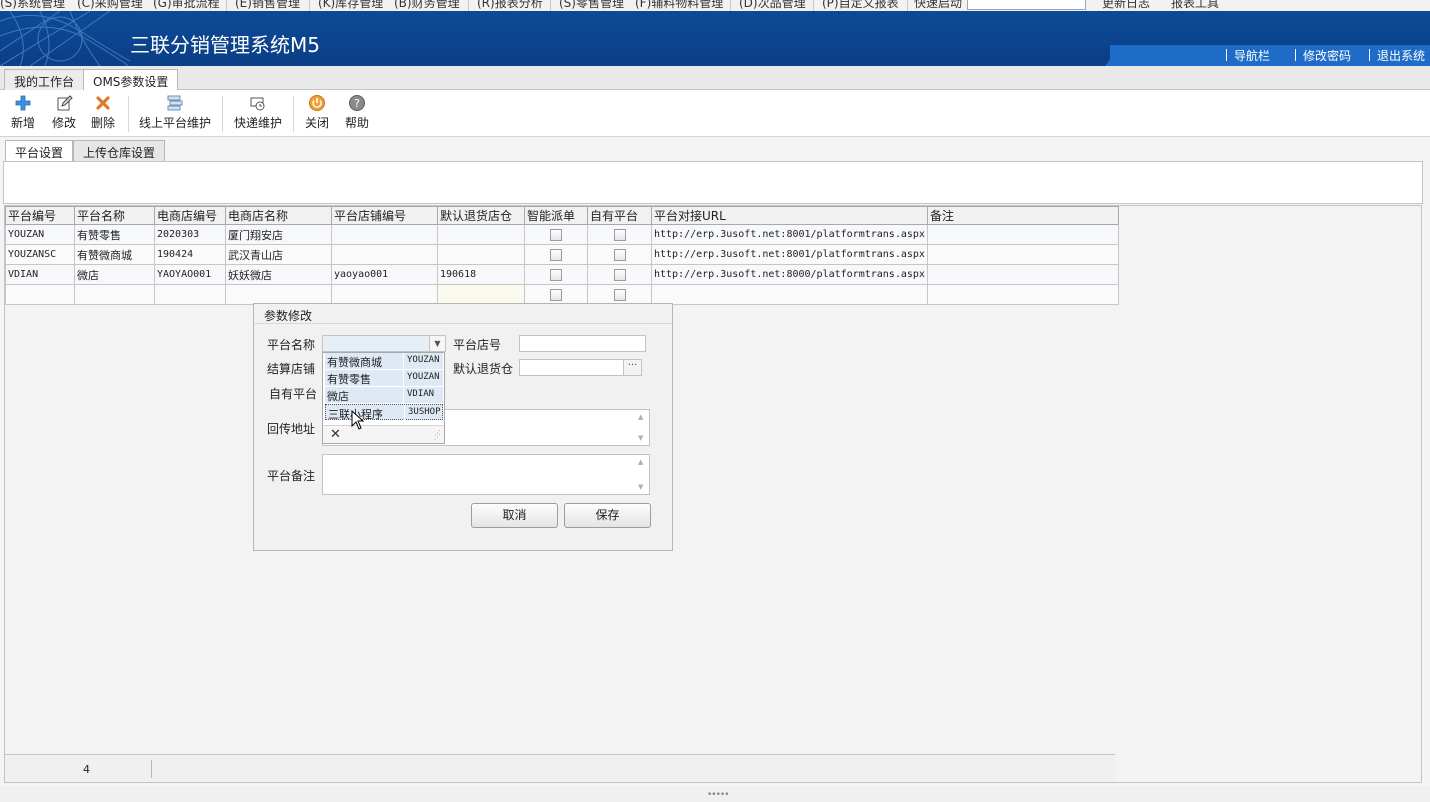 This screenshot has height=802, width=1430. Describe the element at coordinates (384, 215) in the screenshot. I see `column-header: 平台店铺编号` at that location.